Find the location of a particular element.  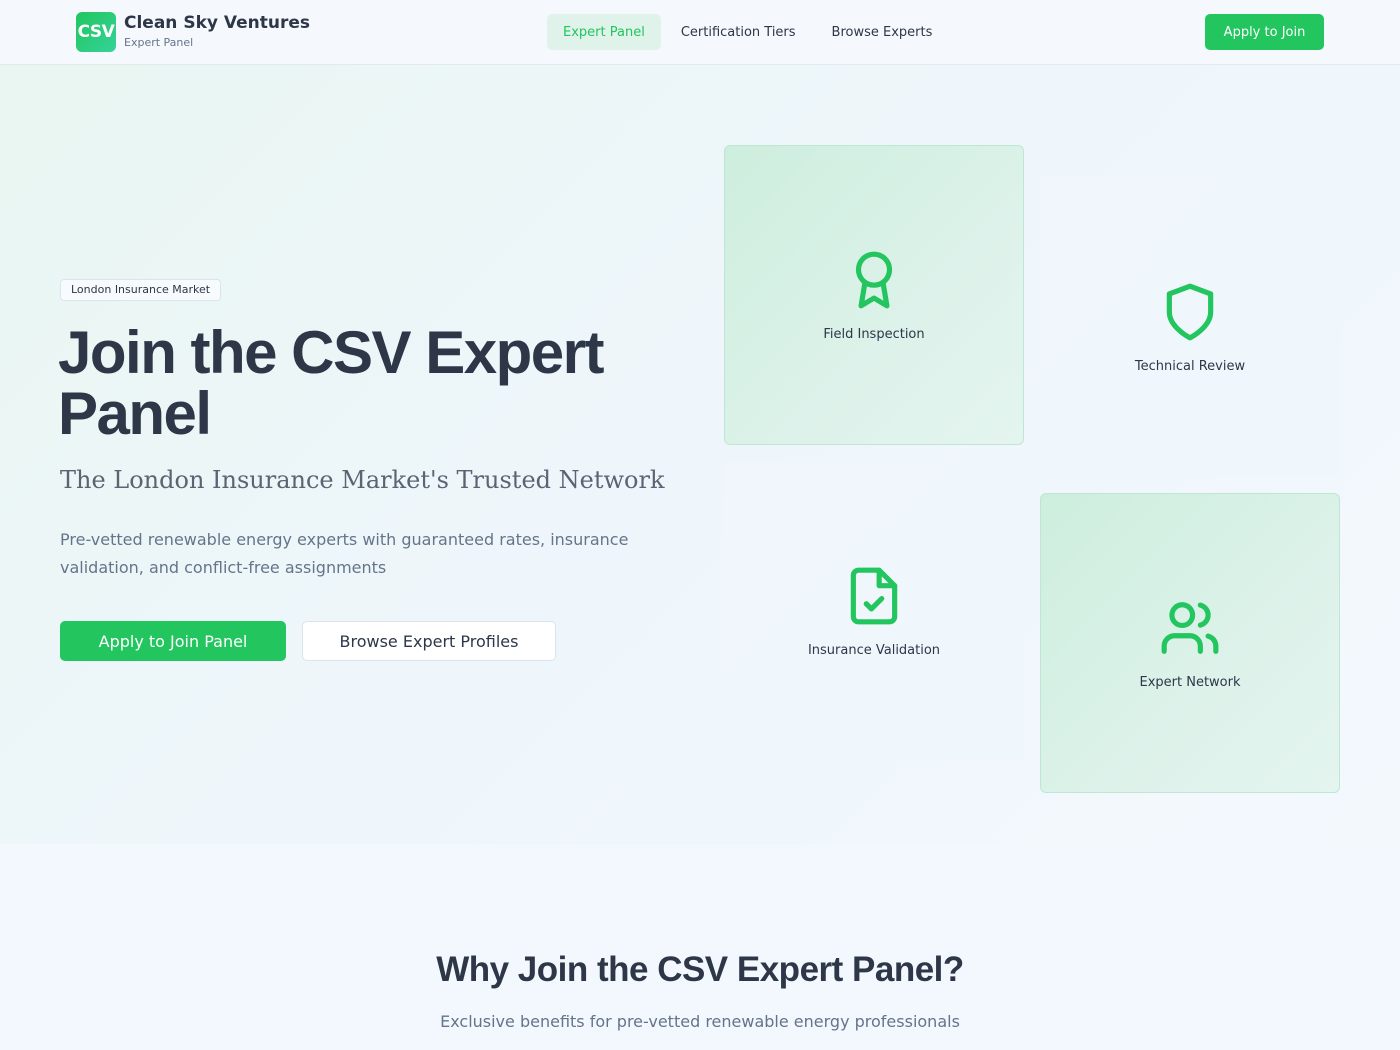

browse-expert-profiles-button: Browse Expert Profiles is located at coordinates (429, 641).